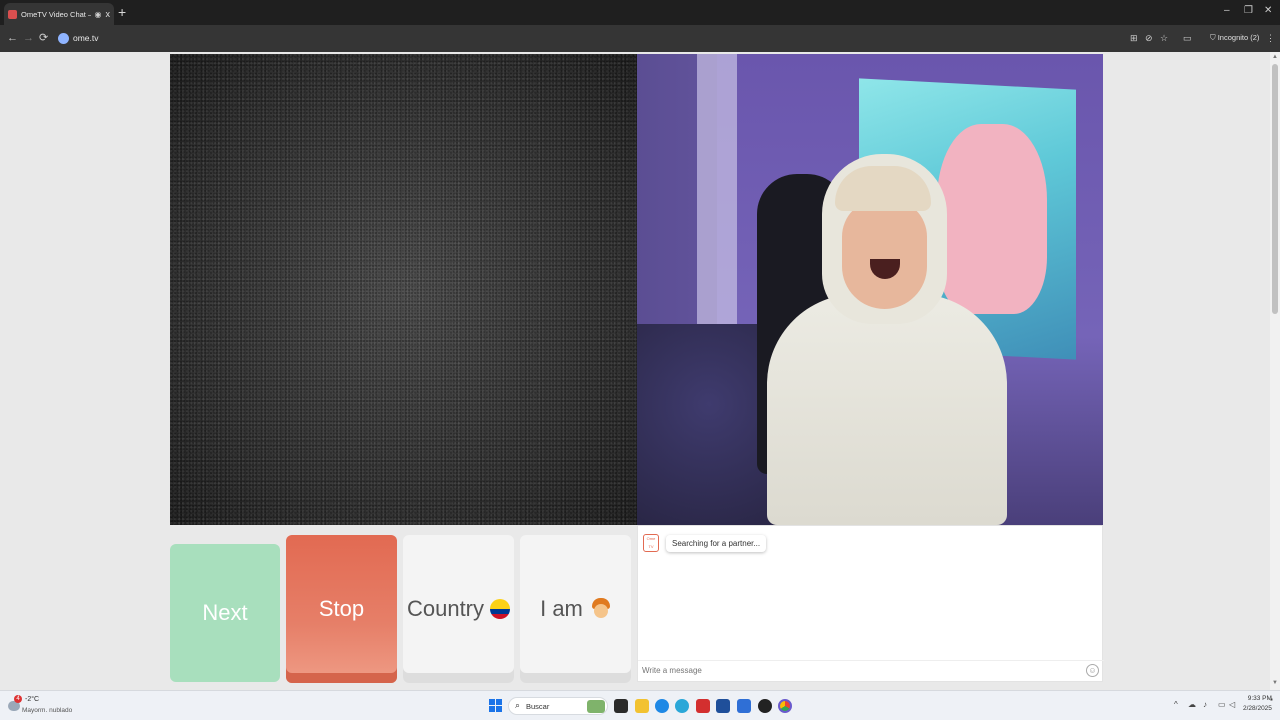 The width and height of the screenshot is (1280, 720). What do you see at coordinates (1271, 699) in the screenshot?
I see `notification-icon: ▪` at bounding box center [1271, 699].